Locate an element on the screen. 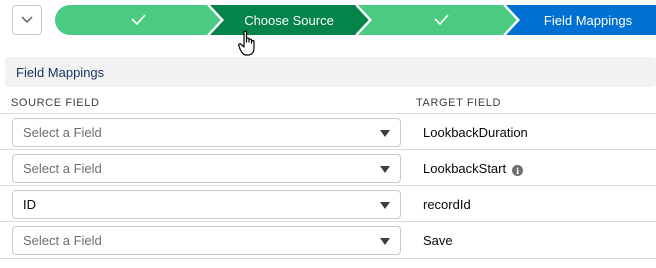  target-field-cell: recordId is located at coordinates (447, 204).